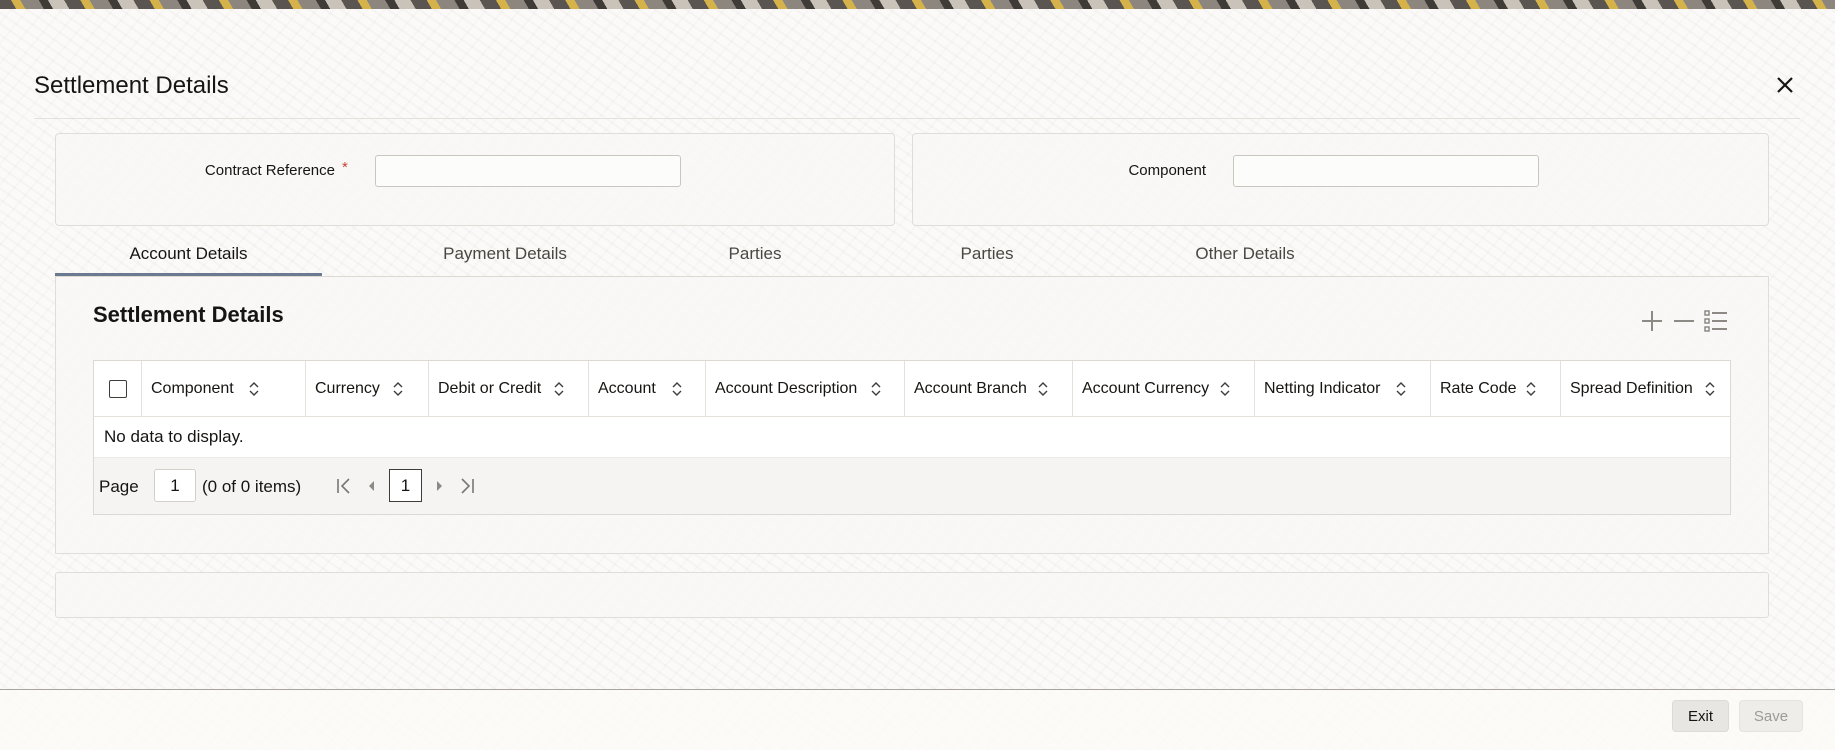 This screenshot has height=750, width=1835. I want to click on column-label: Spread Definition, so click(1631, 388).